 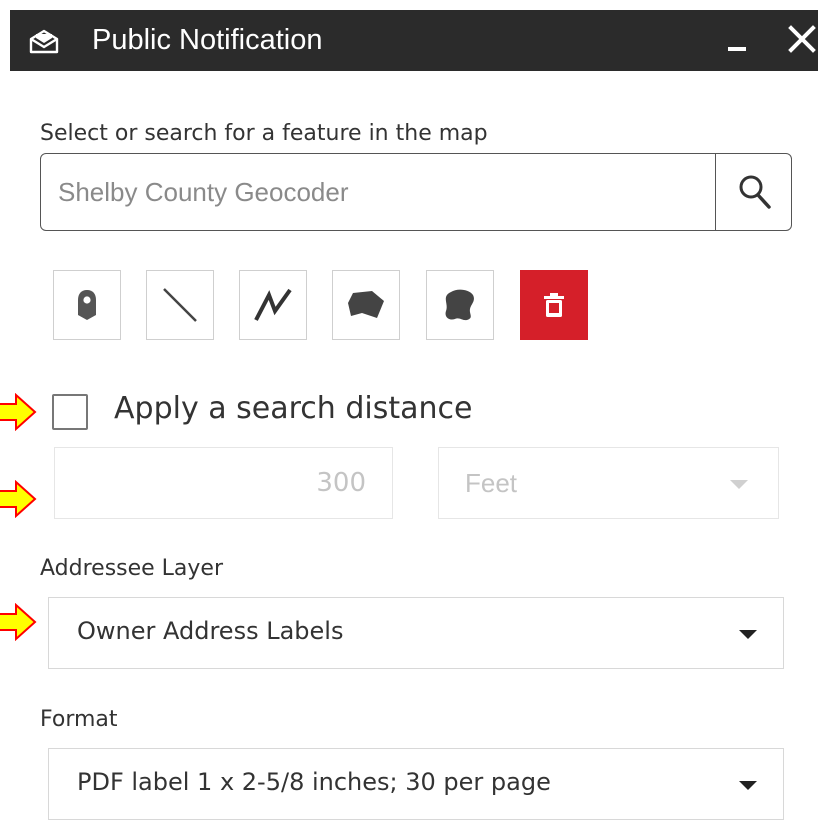 What do you see at coordinates (414, 40) in the screenshot?
I see `panel-header: Public Notification` at bounding box center [414, 40].